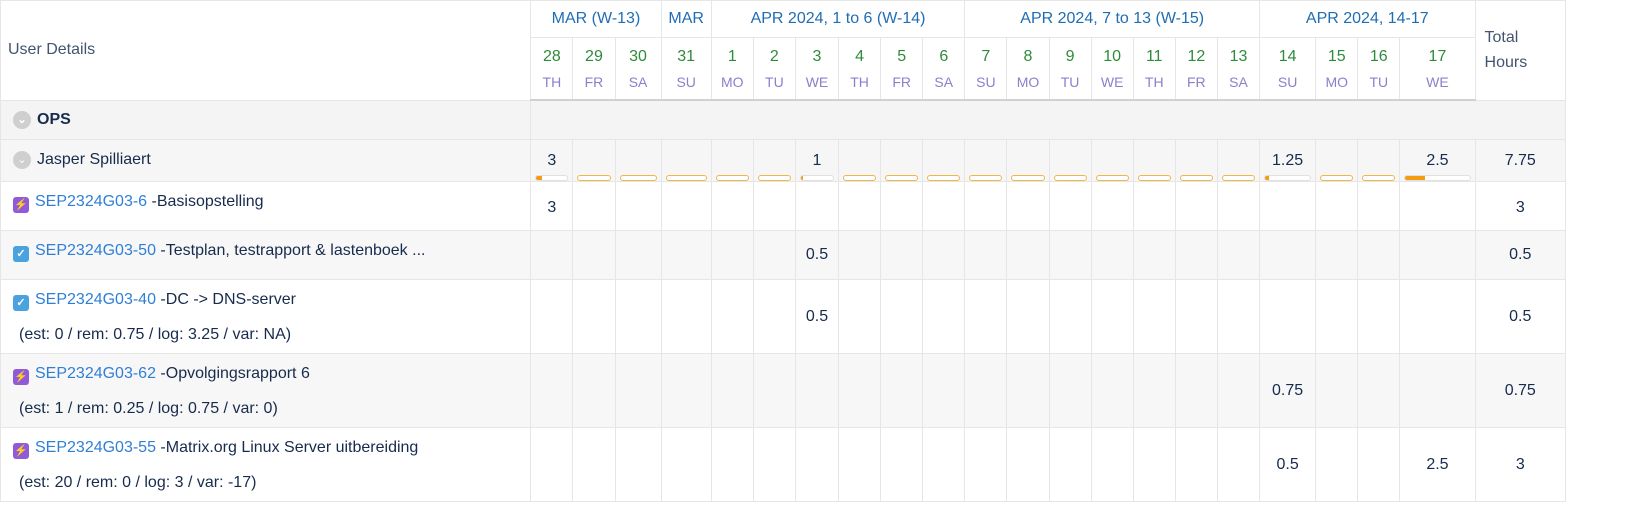 The width and height of the screenshot is (1625, 513). What do you see at coordinates (1288, 160) in the screenshot?
I see `user-day-cell: 1.25` at bounding box center [1288, 160].